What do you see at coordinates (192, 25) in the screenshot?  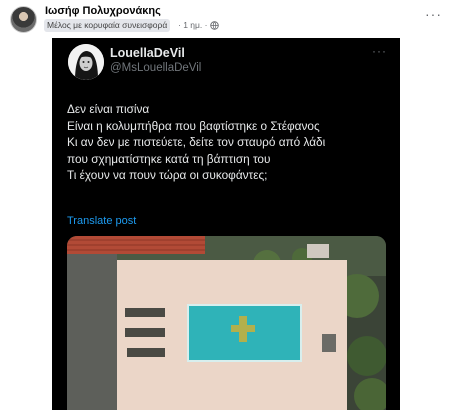 I see `post-time: · 1 ημ. ·` at bounding box center [192, 25].